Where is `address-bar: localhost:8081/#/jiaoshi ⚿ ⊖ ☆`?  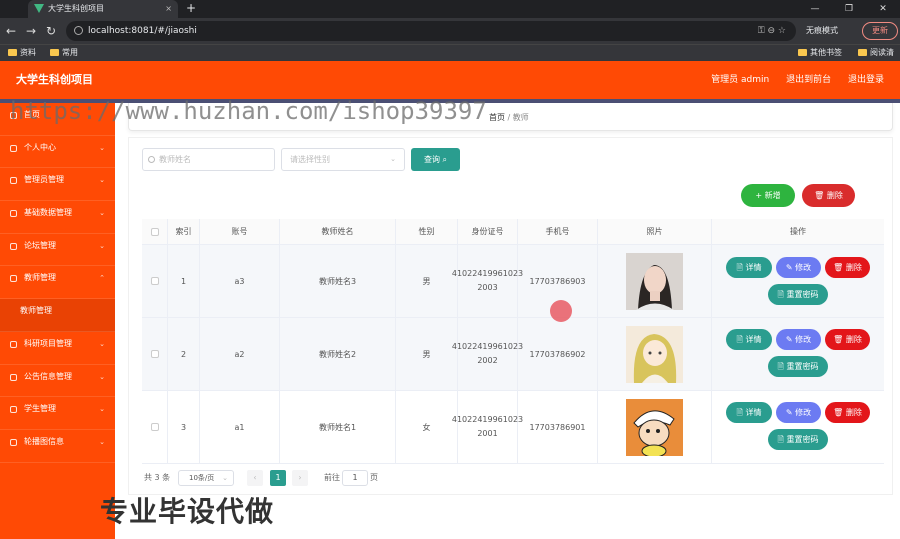 address-bar: localhost:8081/#/jiaoshi ⚿ ⊖ ☆ is located at coordinates (431, 31).